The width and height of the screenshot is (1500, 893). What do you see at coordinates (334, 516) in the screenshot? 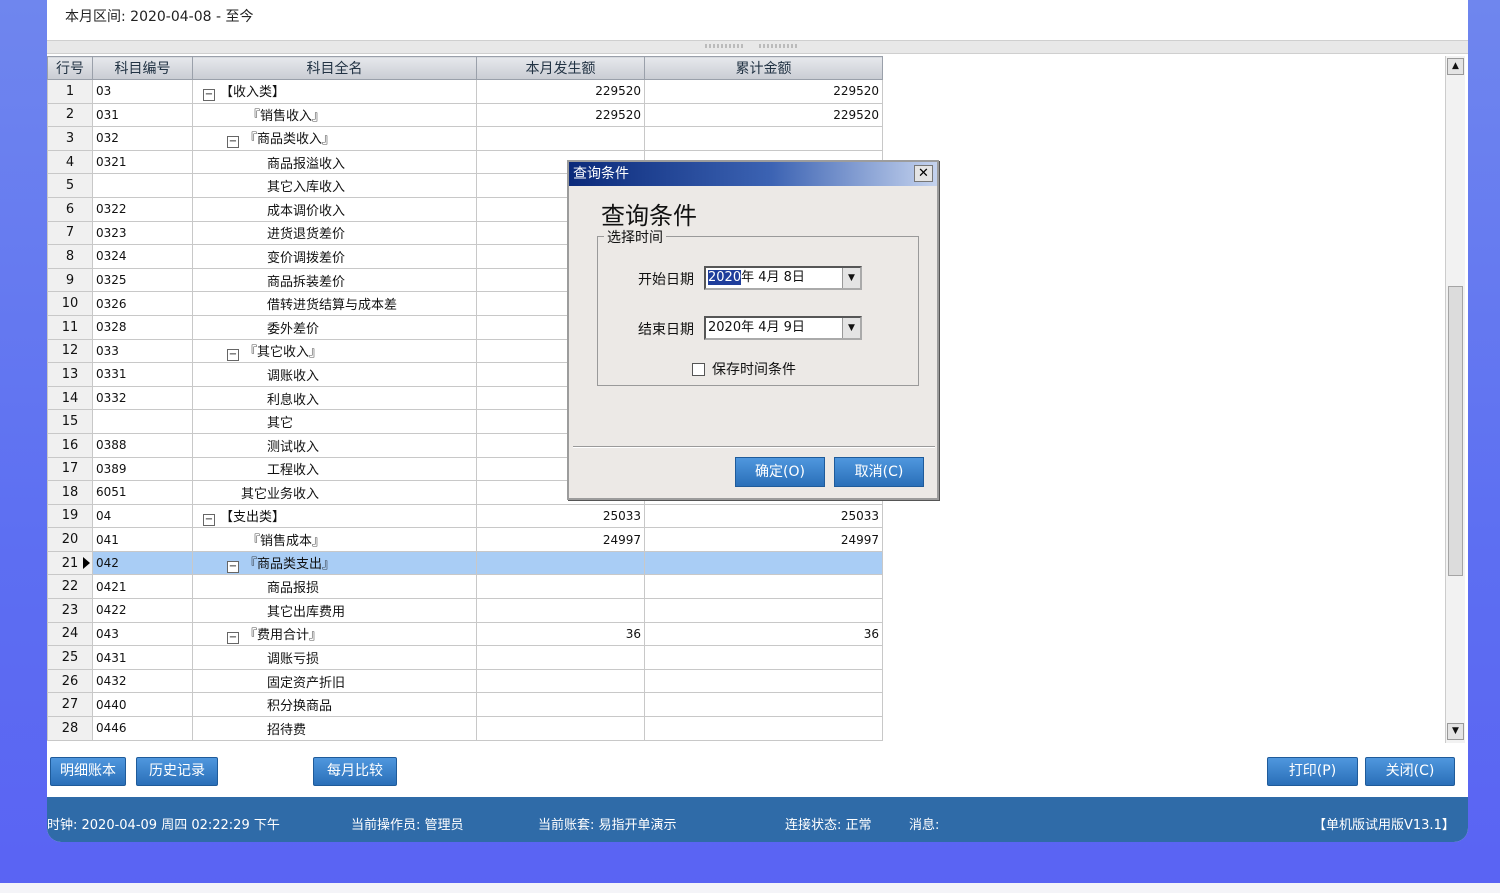
I see `account-name-cell: − 【支出类】` at bounding box center [334, 516].